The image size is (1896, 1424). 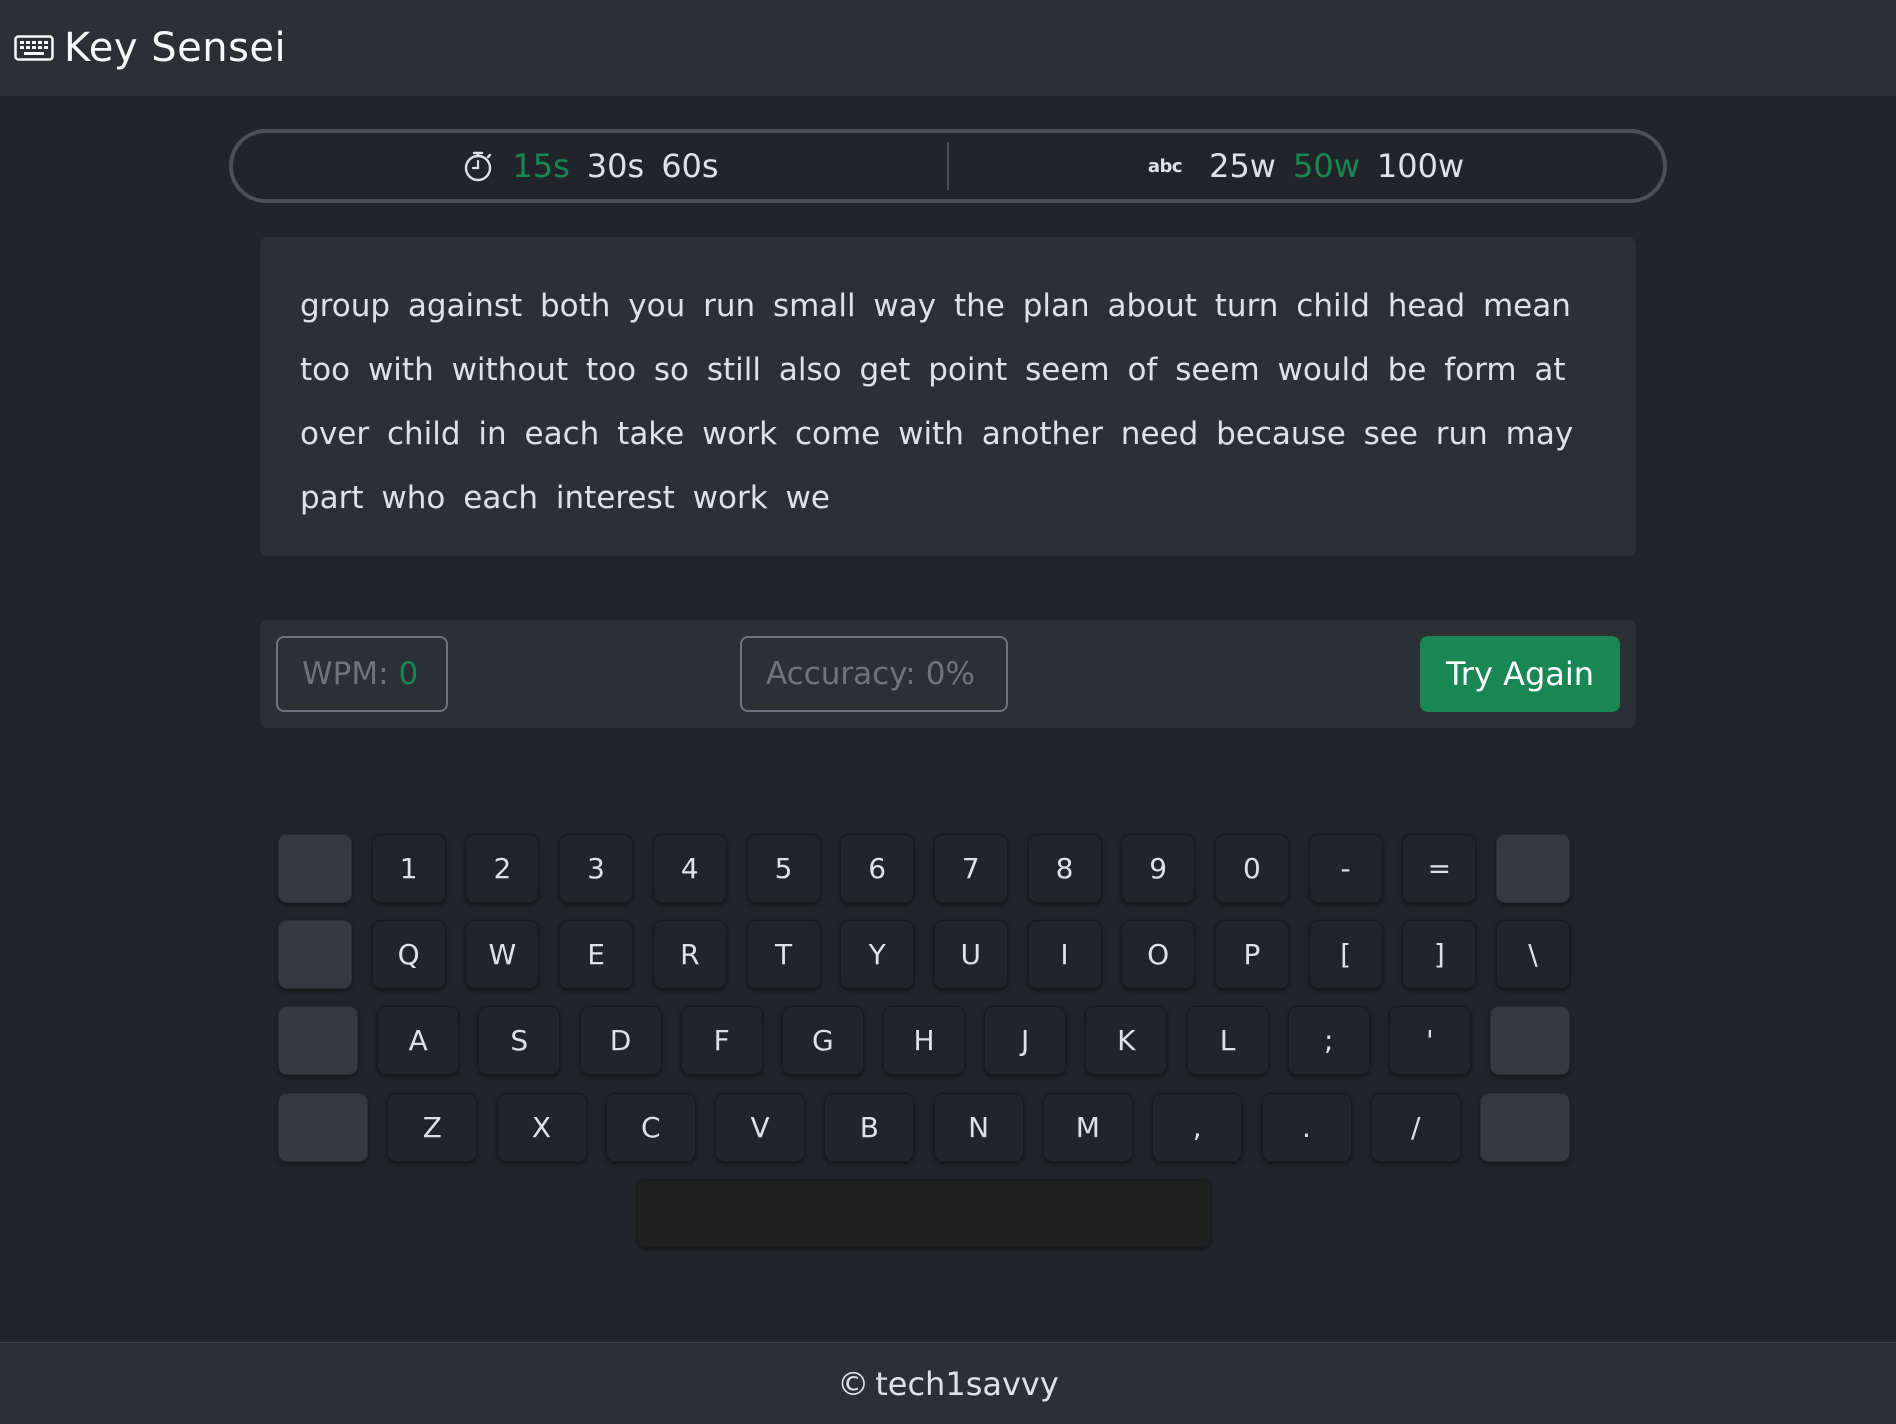 What do you see at coordinates (689, 954) in the screenshot?
I see `key-r: R` at bounding box center [689, 954].